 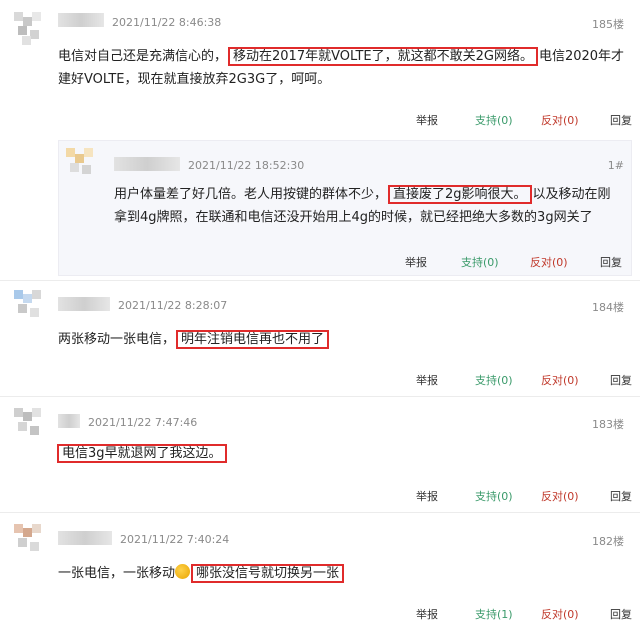 I want to click on highlight-box: 移动在2017年就VOLTE了，就这都不敢关2G网络。, so click(x=383, y=56).